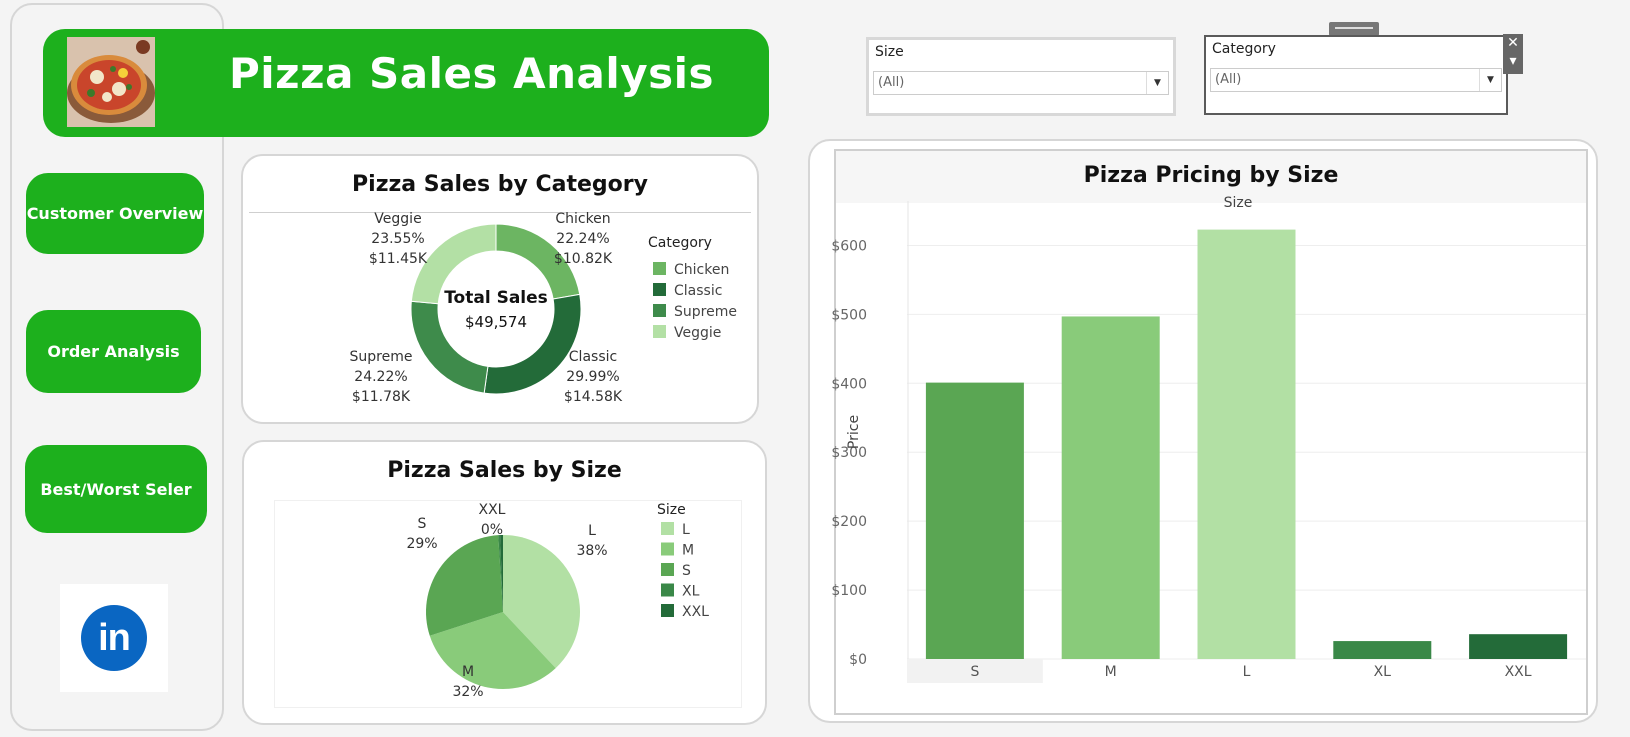  Describe the element at coordinates (680, 243) in the screenshot. I see `donut-legend-title: Category` at that location.